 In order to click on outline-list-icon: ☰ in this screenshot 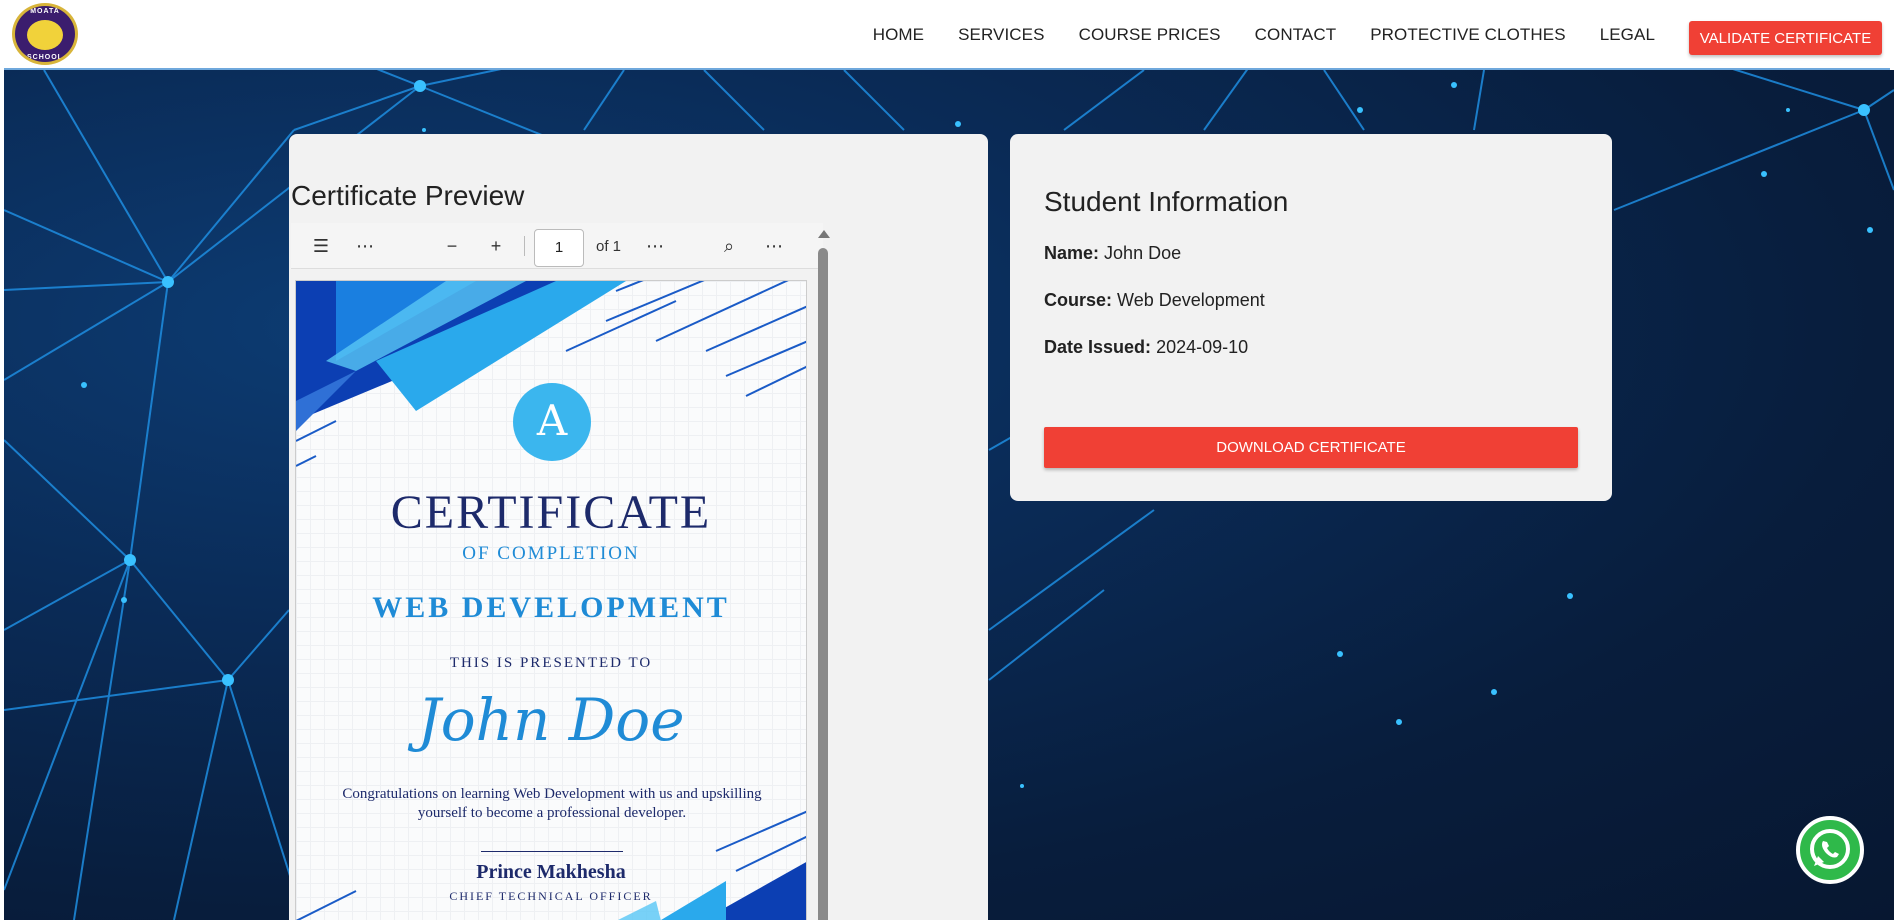, I will do `click(321, 246)`.